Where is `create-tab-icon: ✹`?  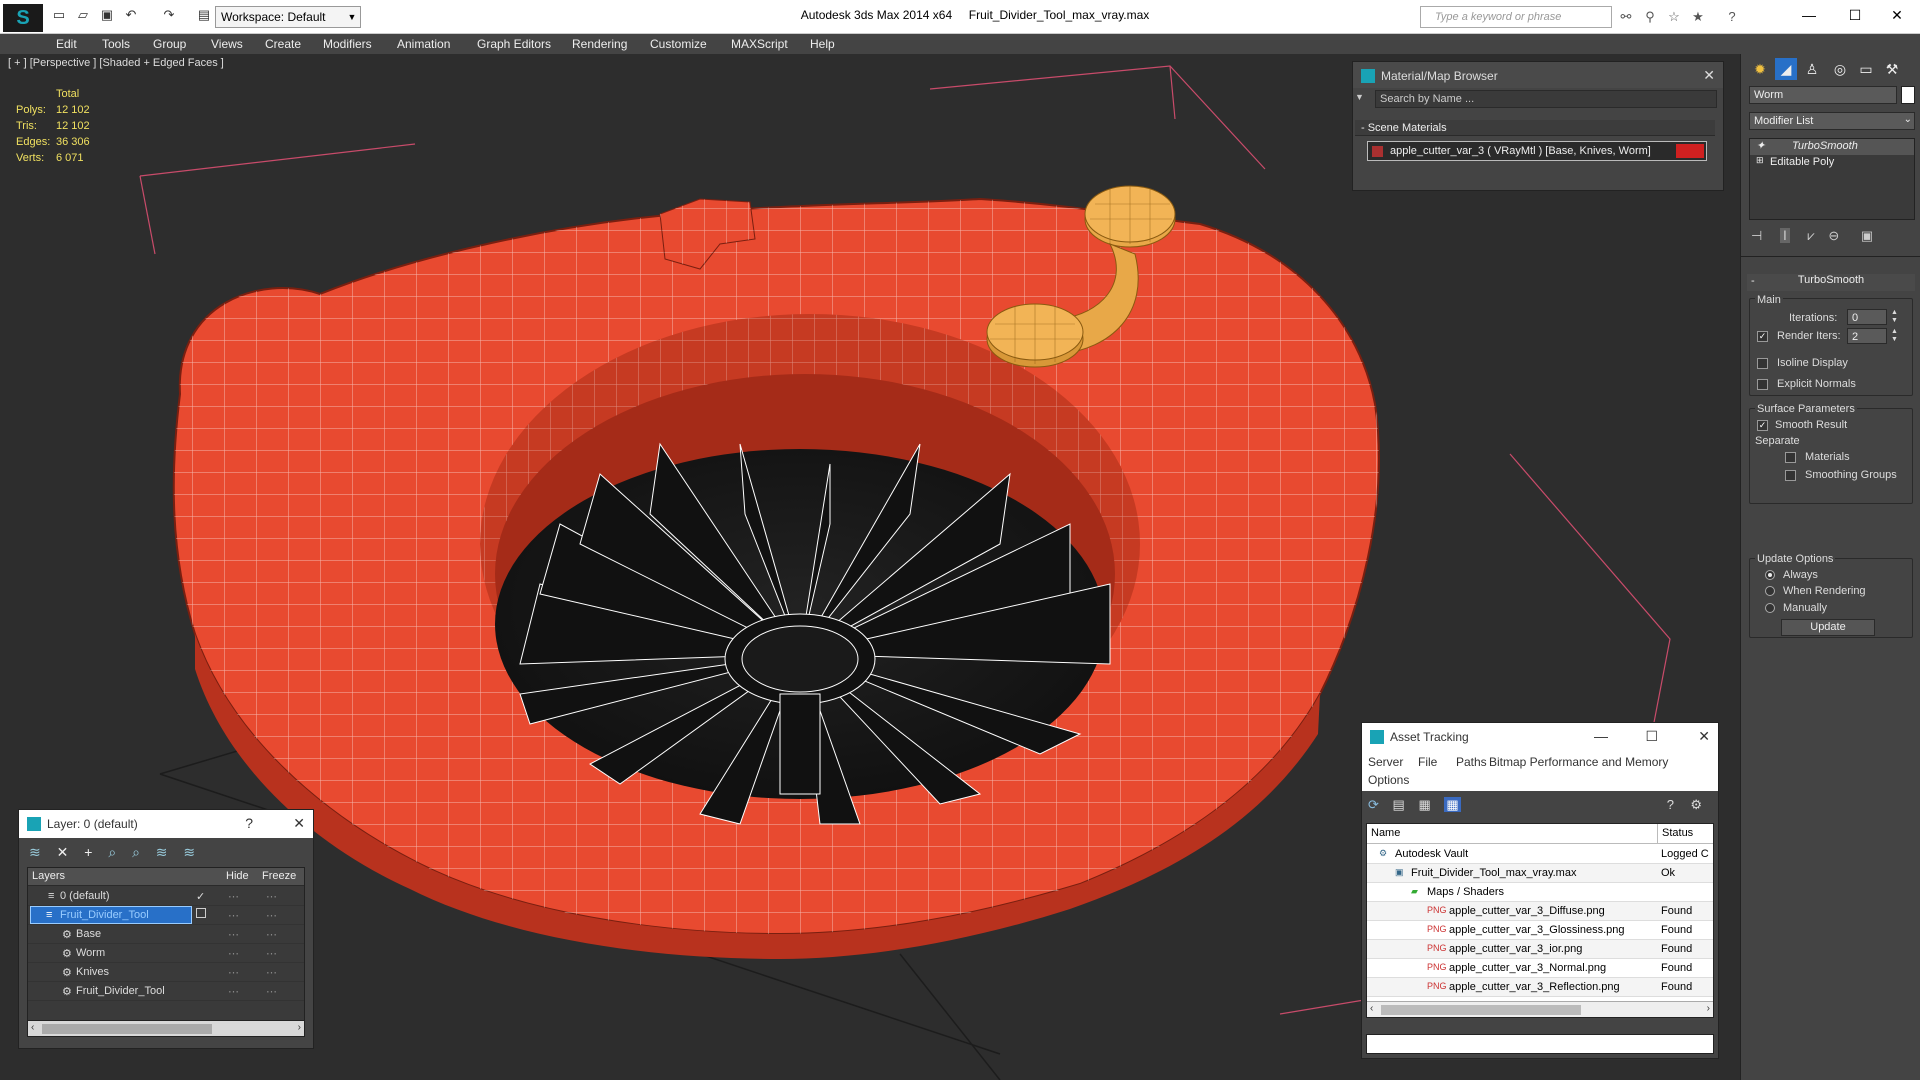 create-tab-icon: ✹ is located at coordinates (1760, 69).